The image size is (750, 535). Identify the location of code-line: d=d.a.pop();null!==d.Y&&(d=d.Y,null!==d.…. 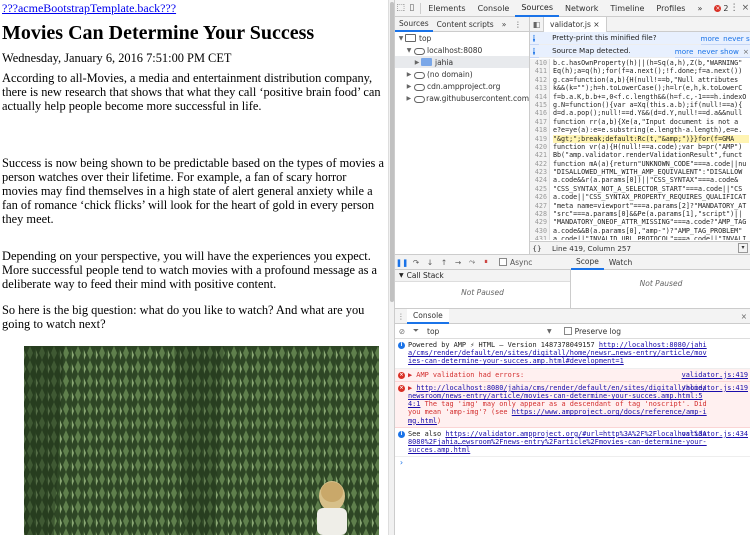
(648, 113).